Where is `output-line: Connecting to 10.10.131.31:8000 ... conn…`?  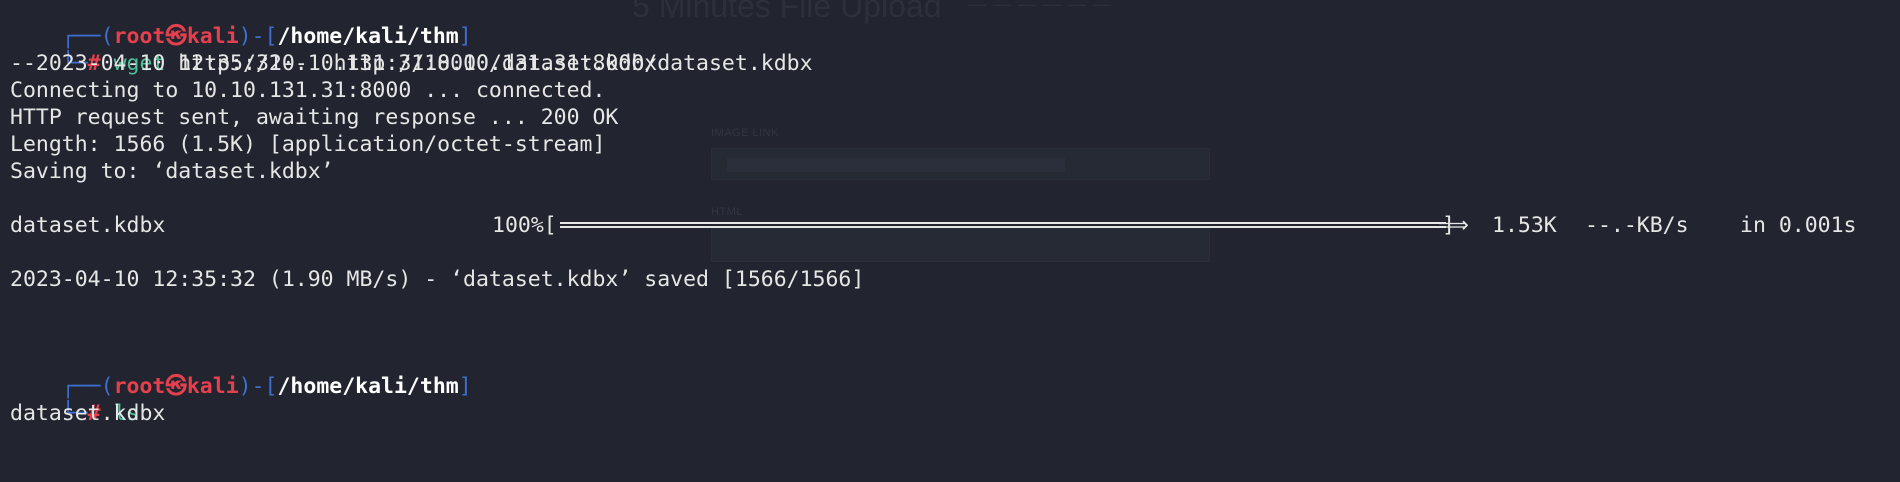
output-line: Connecting to 10.10.131.31:8000 ... conn… is located at coordinates (308, 90).